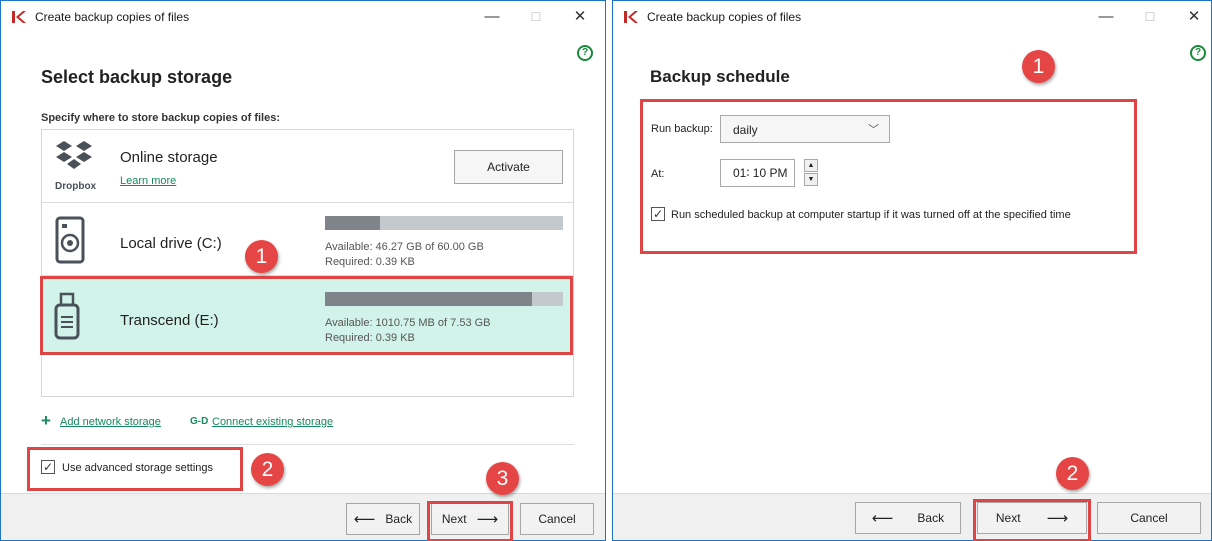 Image resolution: width=1212 pixels, height=541 pixels. Describe the element at coordinates (307, 444) in the screenshot. I see `divider` at that location.